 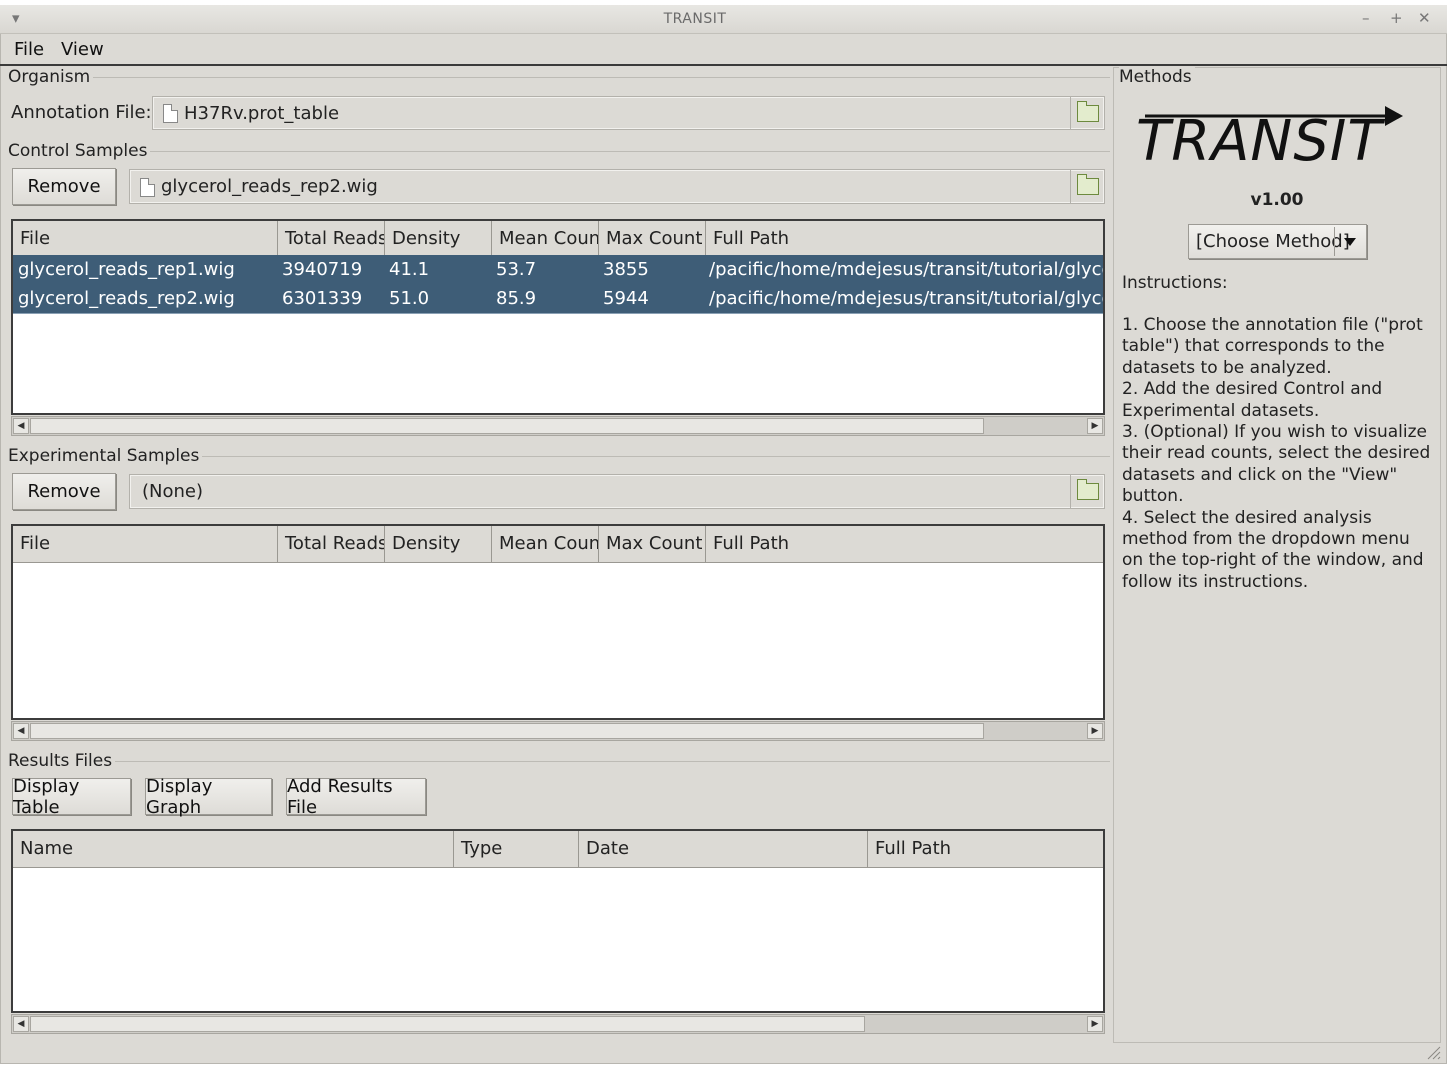 What do you see at coordinates (559, 77) in the screenshot?
I see `organism-group-border` at bounding box center [559, 77].